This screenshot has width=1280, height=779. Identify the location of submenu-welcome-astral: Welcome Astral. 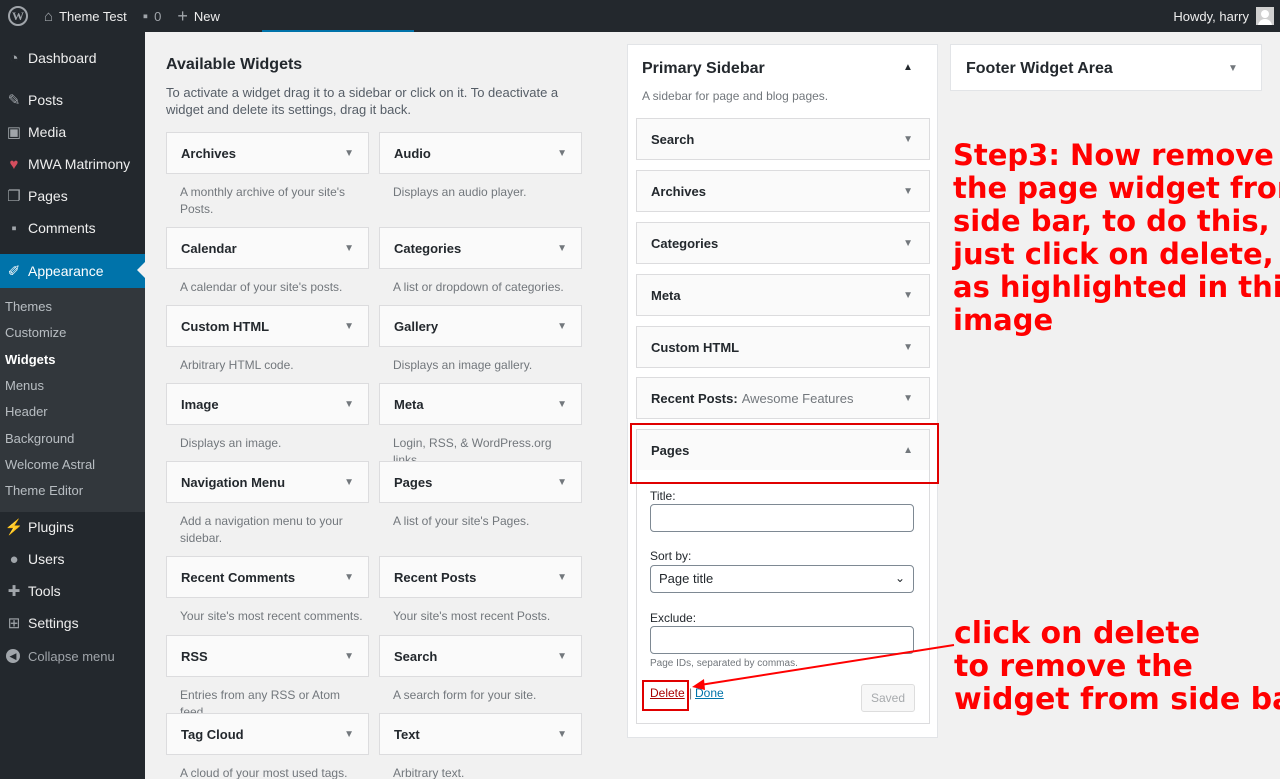
(50, 464).